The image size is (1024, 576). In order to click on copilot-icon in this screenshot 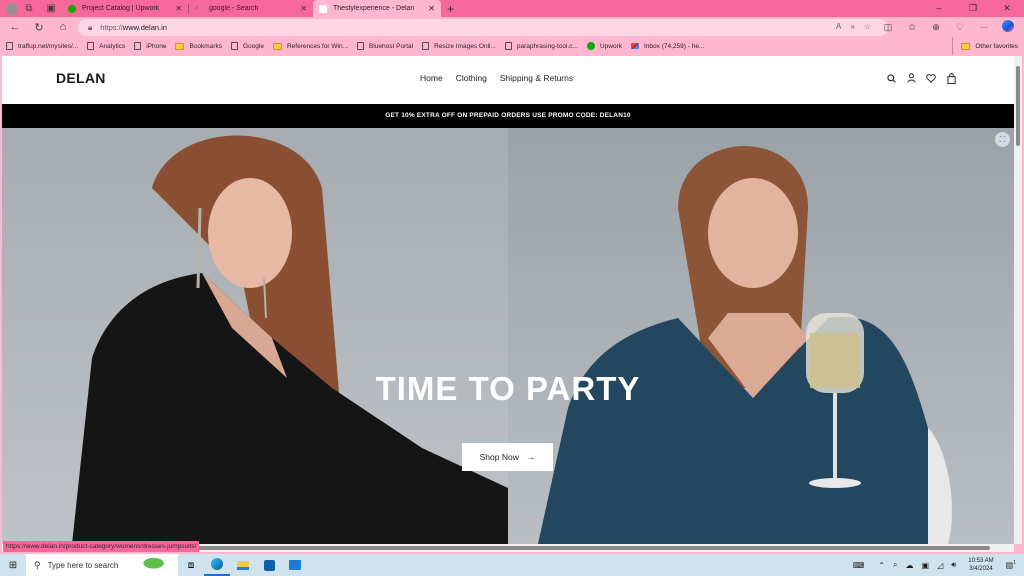, I will do `click(1008, 27)`.